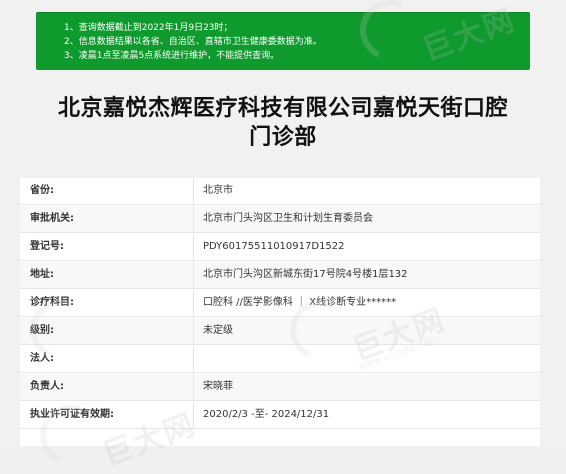  Describe the element at coordinates (305, 274) in the screenshot. I see `row-value: 北京市门头沟区新城东街17号院4号楼1层132` at that location.